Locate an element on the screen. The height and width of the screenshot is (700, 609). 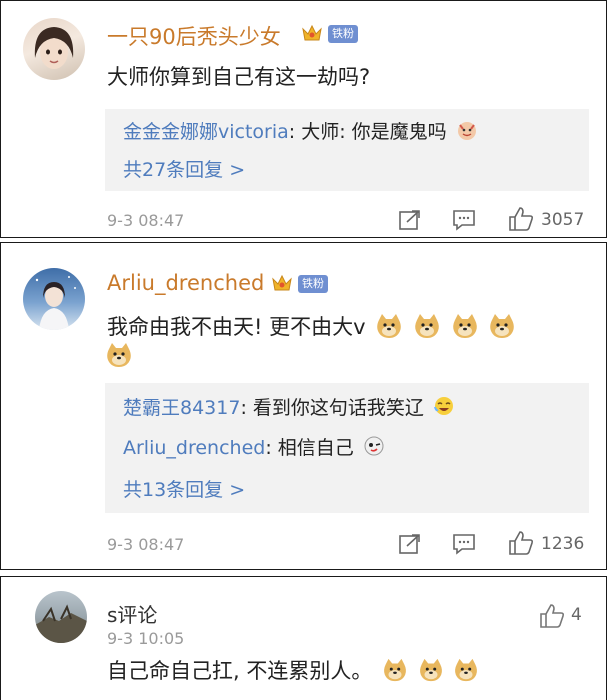
comment-text: 大师你算到自己有这一劫吗? is located at coordinates (239, 77).